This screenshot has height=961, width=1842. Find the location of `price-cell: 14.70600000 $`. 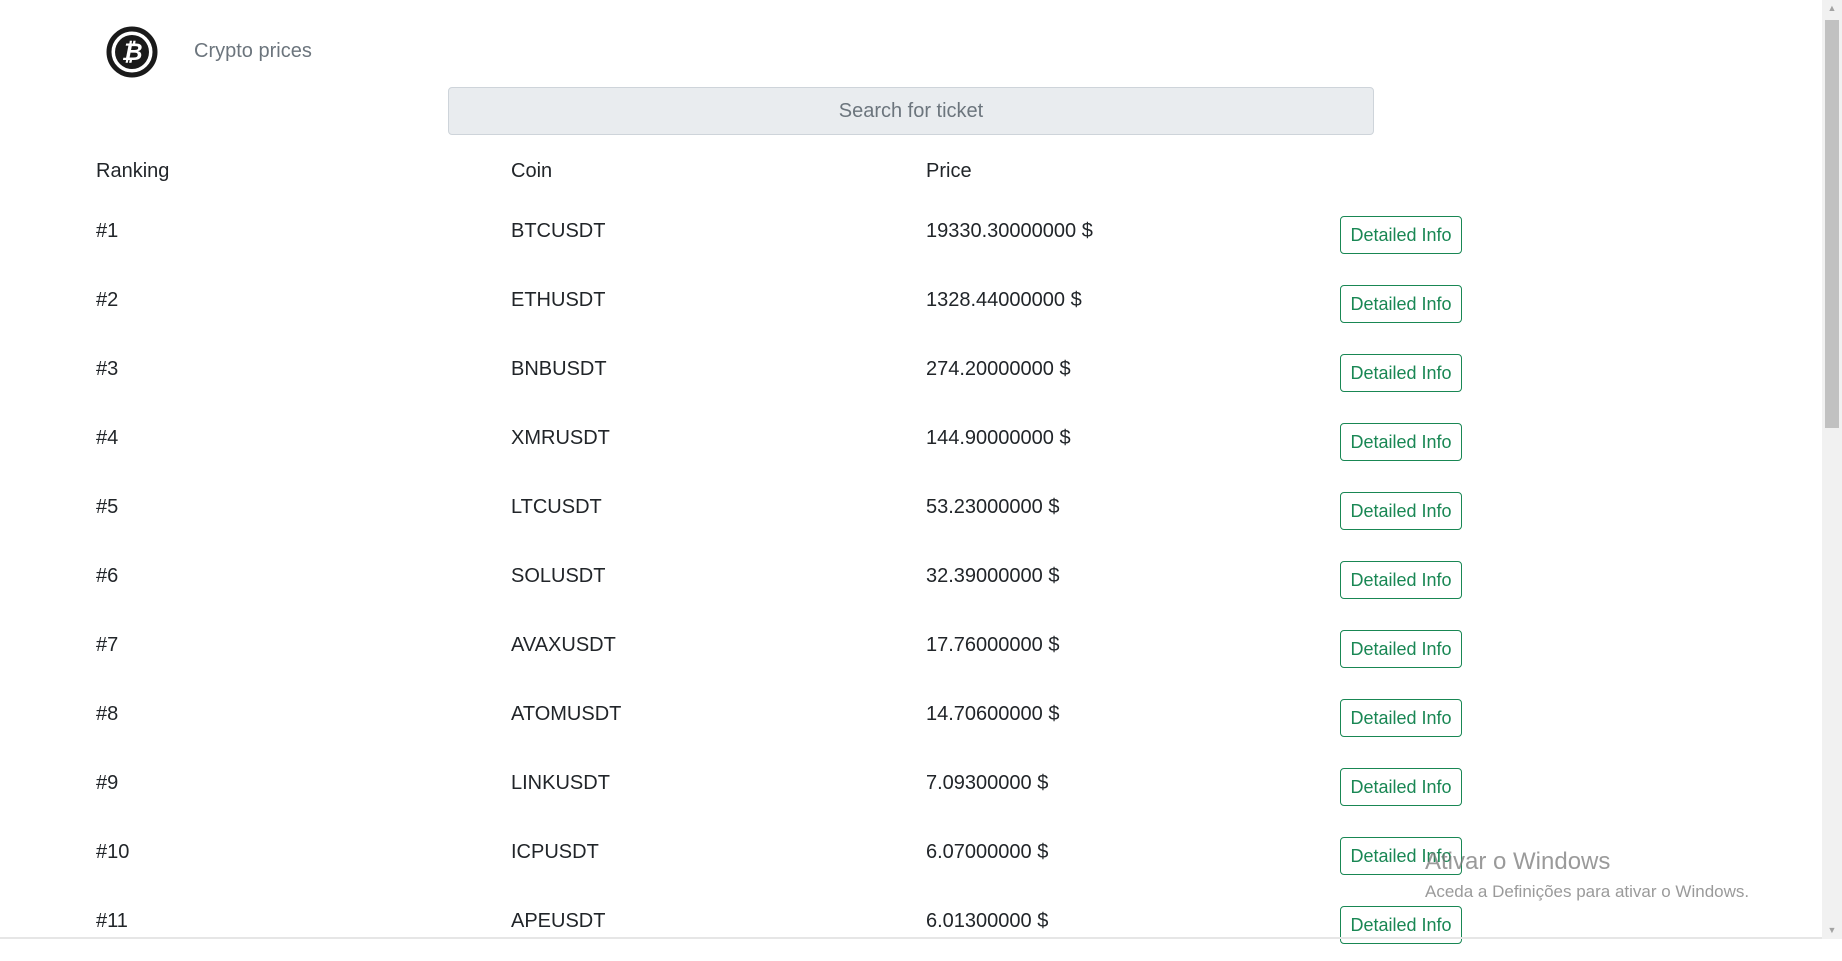

price-cell: 14.70600000 $ is located at coordinates (993, 714).